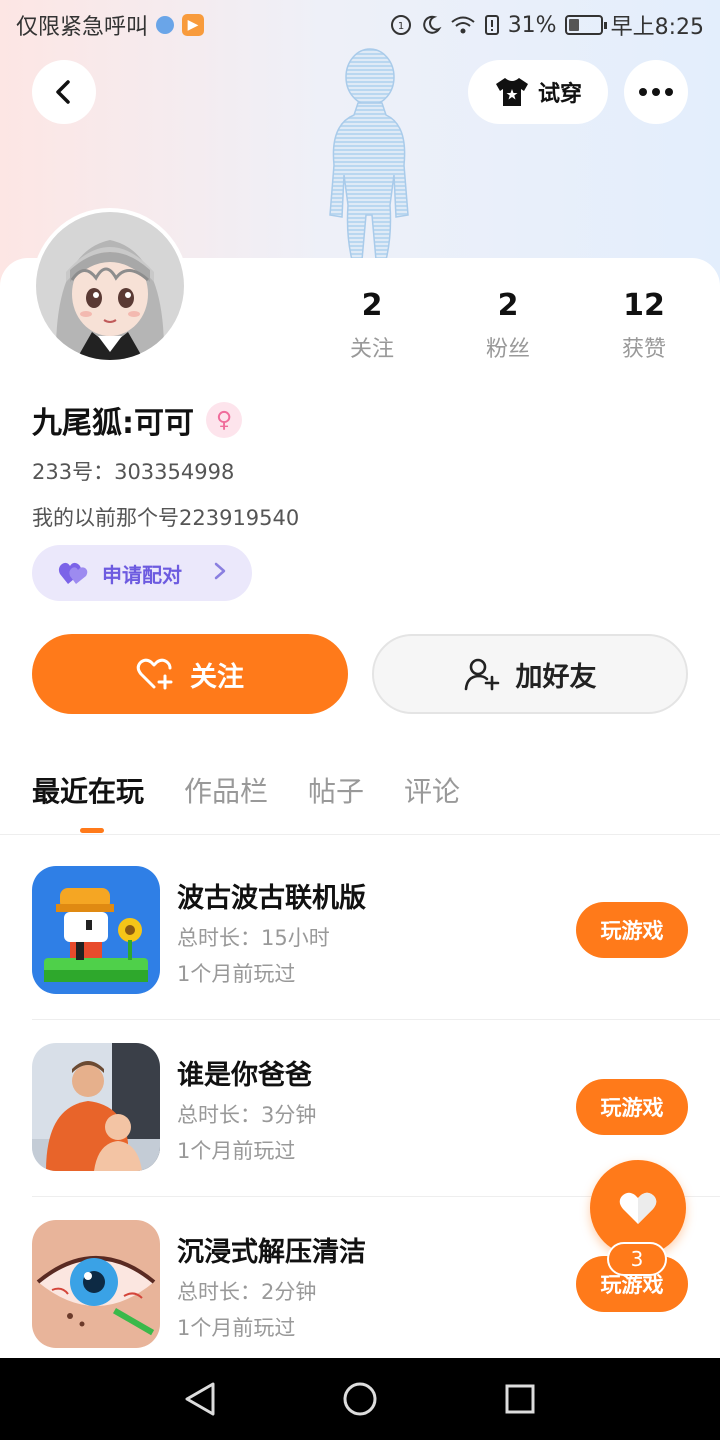 The width and height of the screenshot is (720, 1440). Describe the element at coordinates (88, 790) in the screenshot. I see `tab-recent-play: 最近在玩` at that location.